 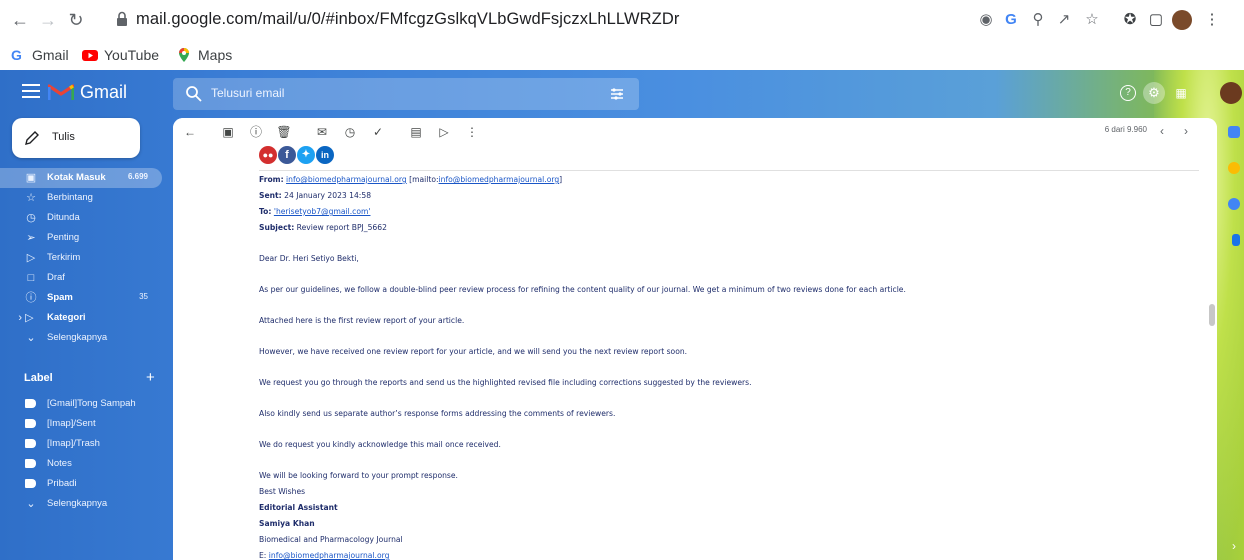 I want to click on people-icon: ●●, so click(x=268, y=155).